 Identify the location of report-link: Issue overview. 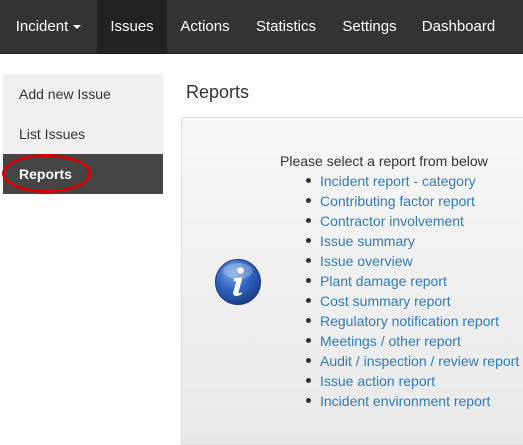
(366, 261).